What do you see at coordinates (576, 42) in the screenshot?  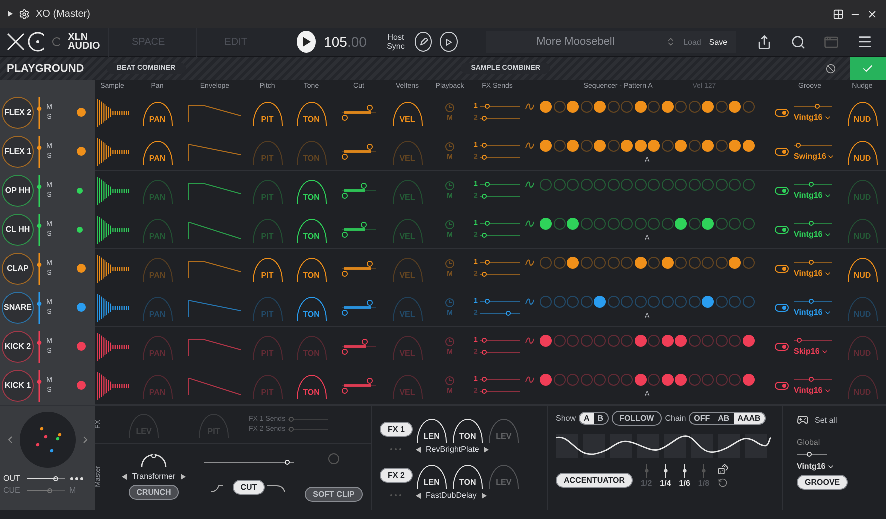 I see `preset-name: More Moosebell` at bounding box center [576, 42].